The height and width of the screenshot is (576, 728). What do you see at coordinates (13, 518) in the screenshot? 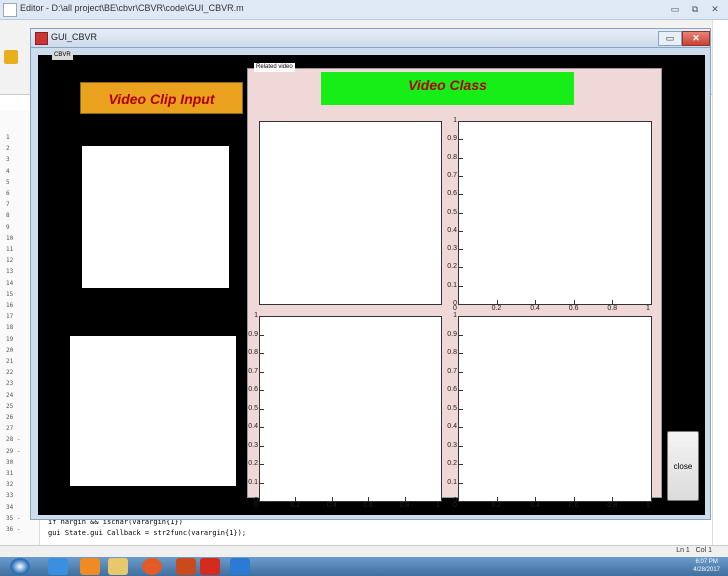
I see `line-number: 35 -` at bounding box center [13, 518].